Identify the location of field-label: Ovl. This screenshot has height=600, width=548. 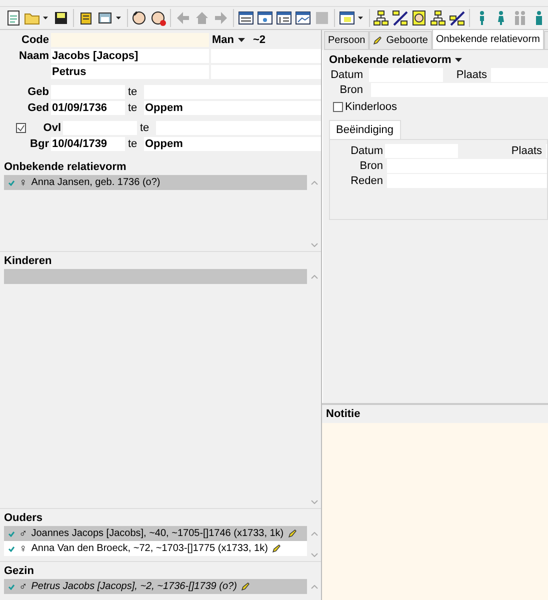
(52, 128).